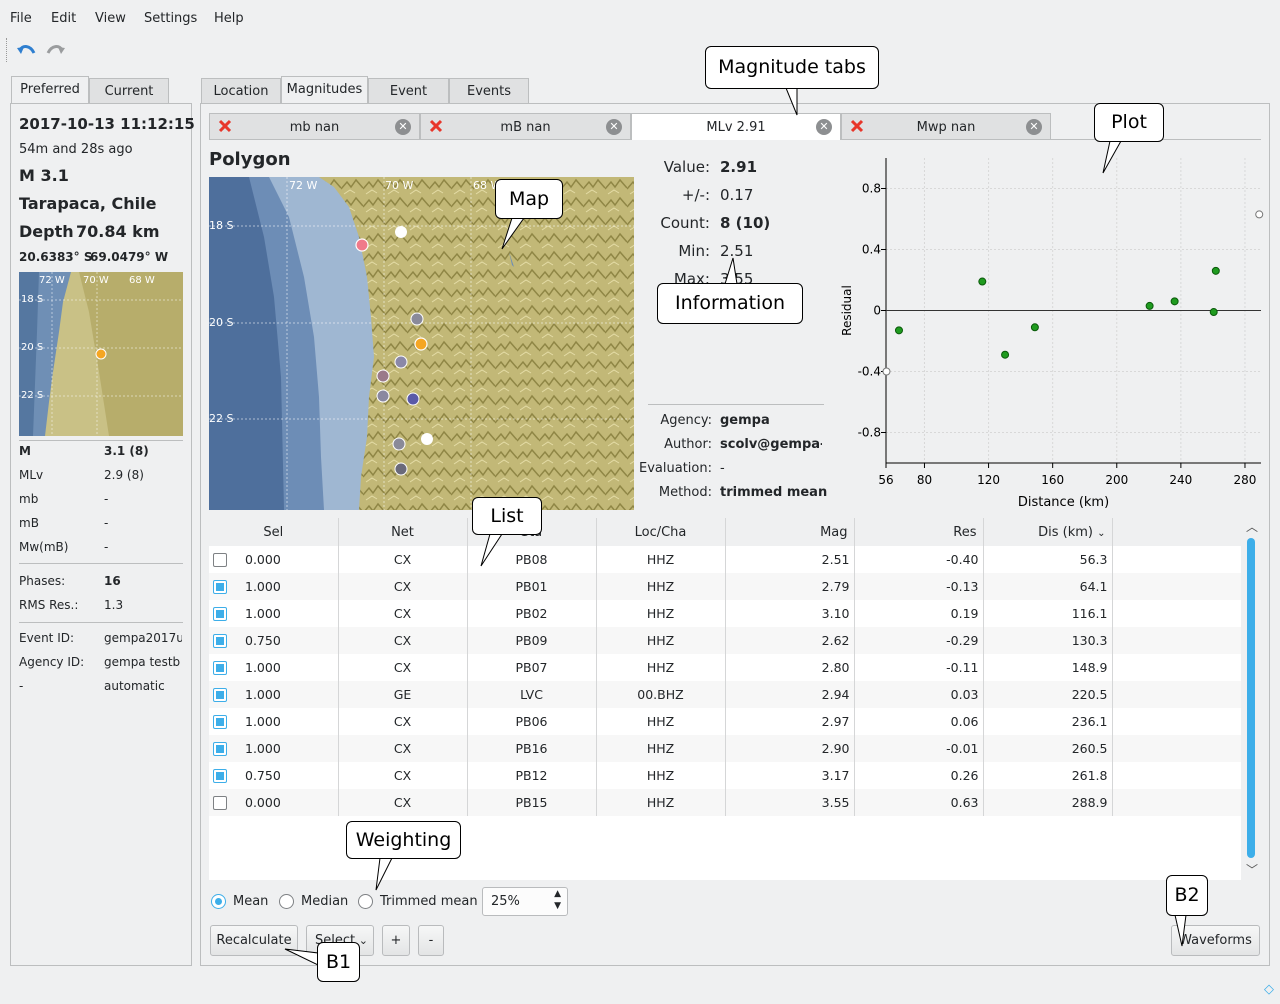 This screenshot has height=1004, width=1280. Describe the element at coordinates (730, 303) in the screenshot. I see `callout-information: Information` at that location.